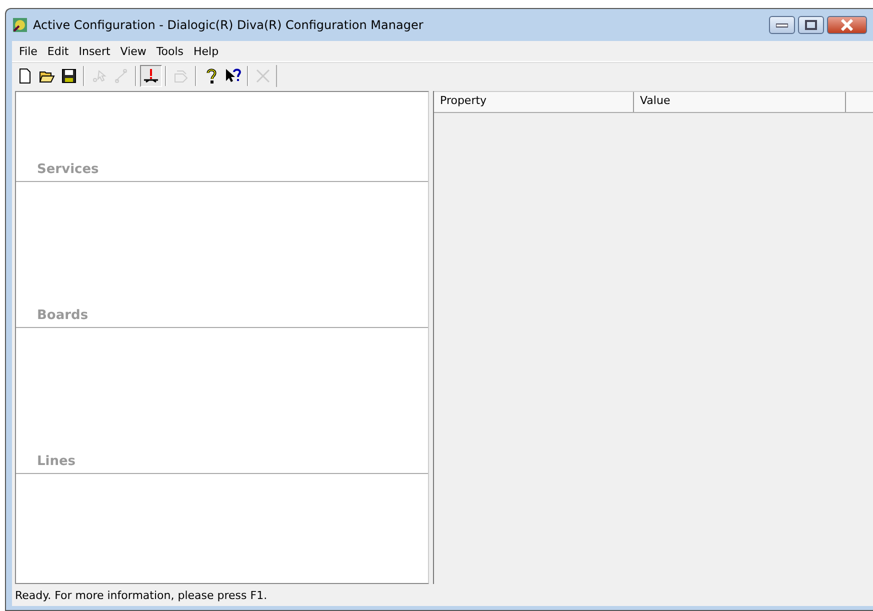  I want to click on help-cursor-icon, so click(233, 76).